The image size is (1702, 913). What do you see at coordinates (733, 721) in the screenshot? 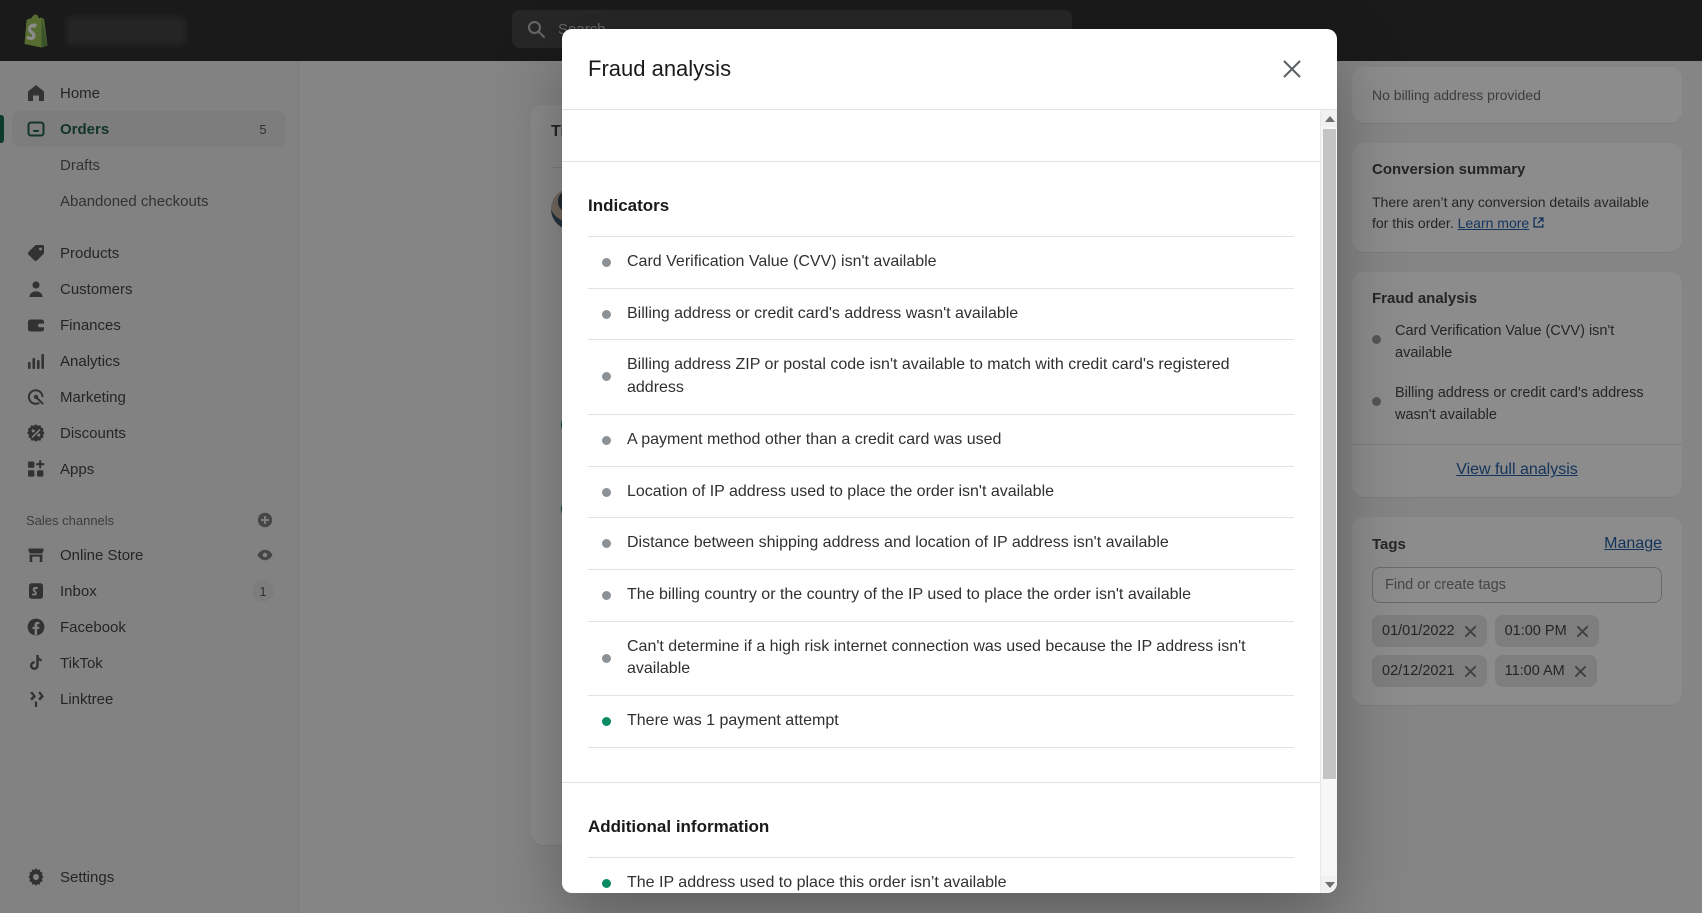
I see `indicator-text: There was 1 payment attempt` at bounding box center [733, 721].